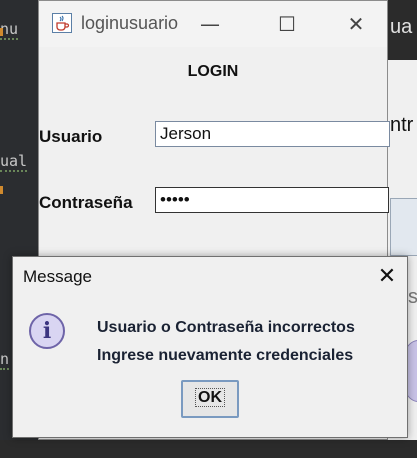 The width and height of the screenshot is (417, 458). I want to click on error-message-line1: Usuario o Contraseña incorrectos, so click(226, 327).